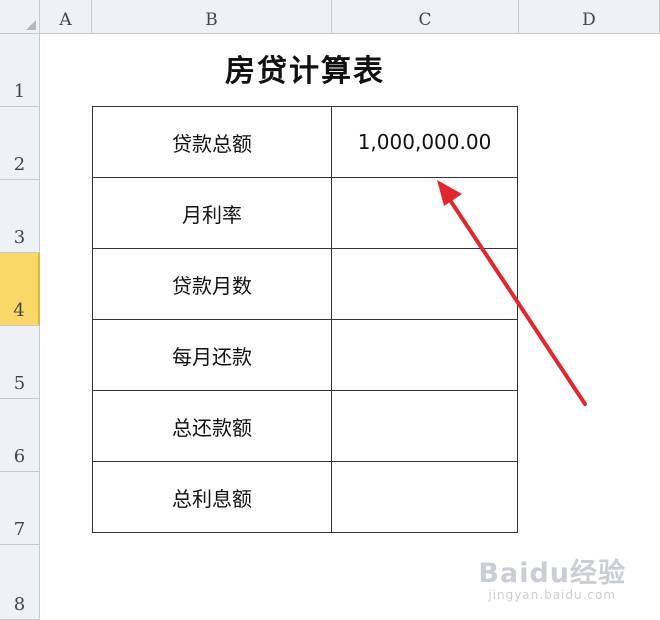 Image resolution: width=660 pixels, height=620 pixels. Describe the element at coordinates (512, 293) in the screenshot. I see `annotation-arrow-icon` at that location.